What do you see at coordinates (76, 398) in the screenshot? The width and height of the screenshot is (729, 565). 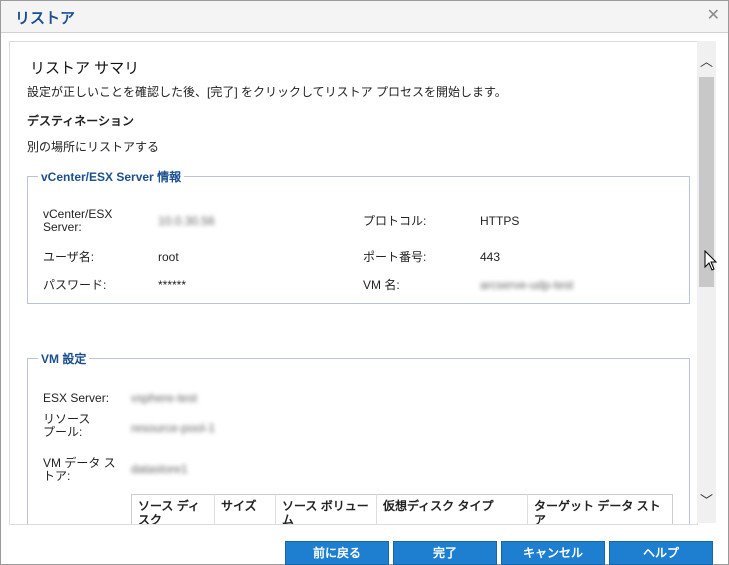 I see `esx-server-label: ESX Server:` at bounding box center [76, 398].